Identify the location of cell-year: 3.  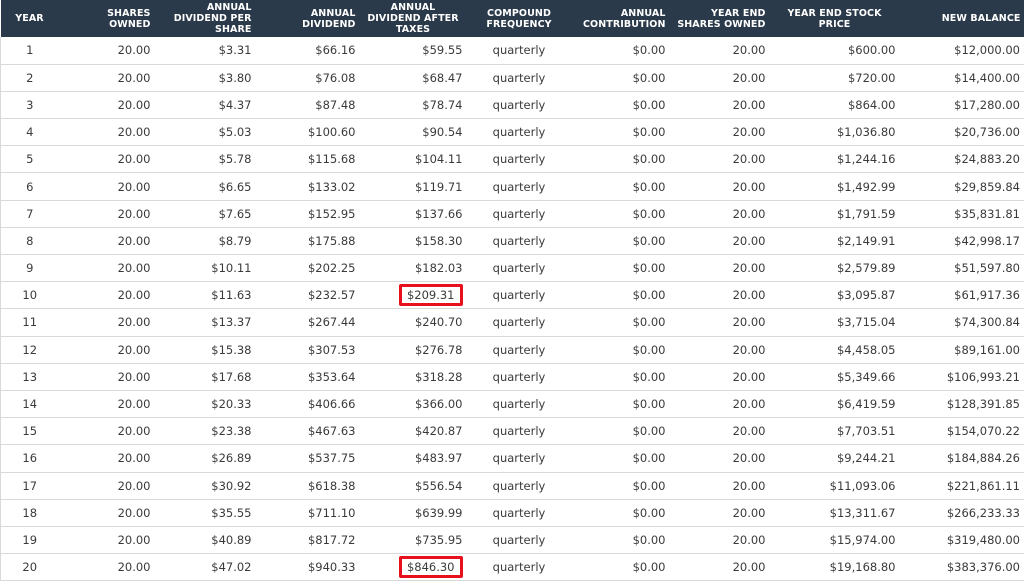
(30, 104).